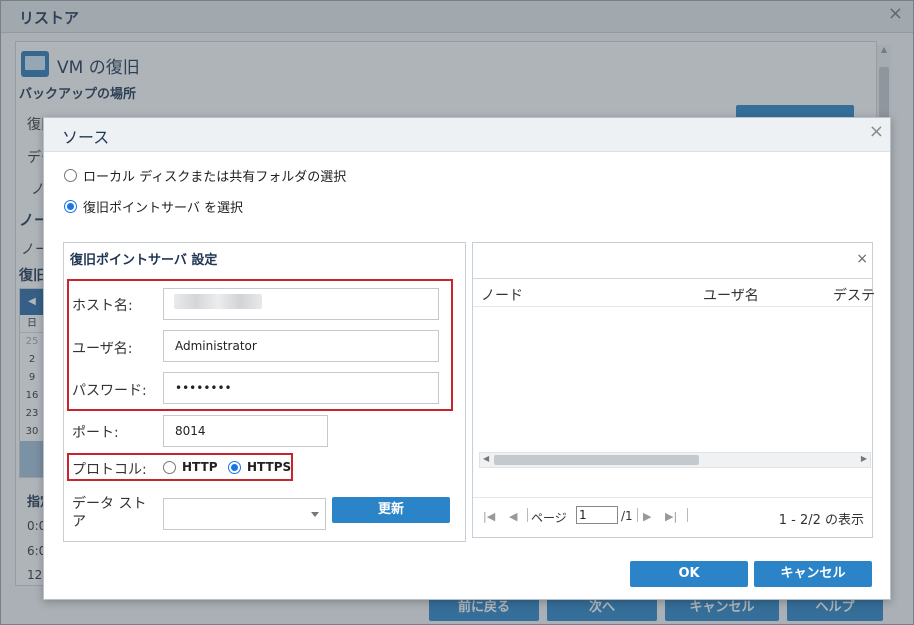 Image resolution: width=914 pixels, height=625 pixels. Describe the element at coordinates (647, 516) in the screenshot. I see `next-page-icon: ▶` at that location.